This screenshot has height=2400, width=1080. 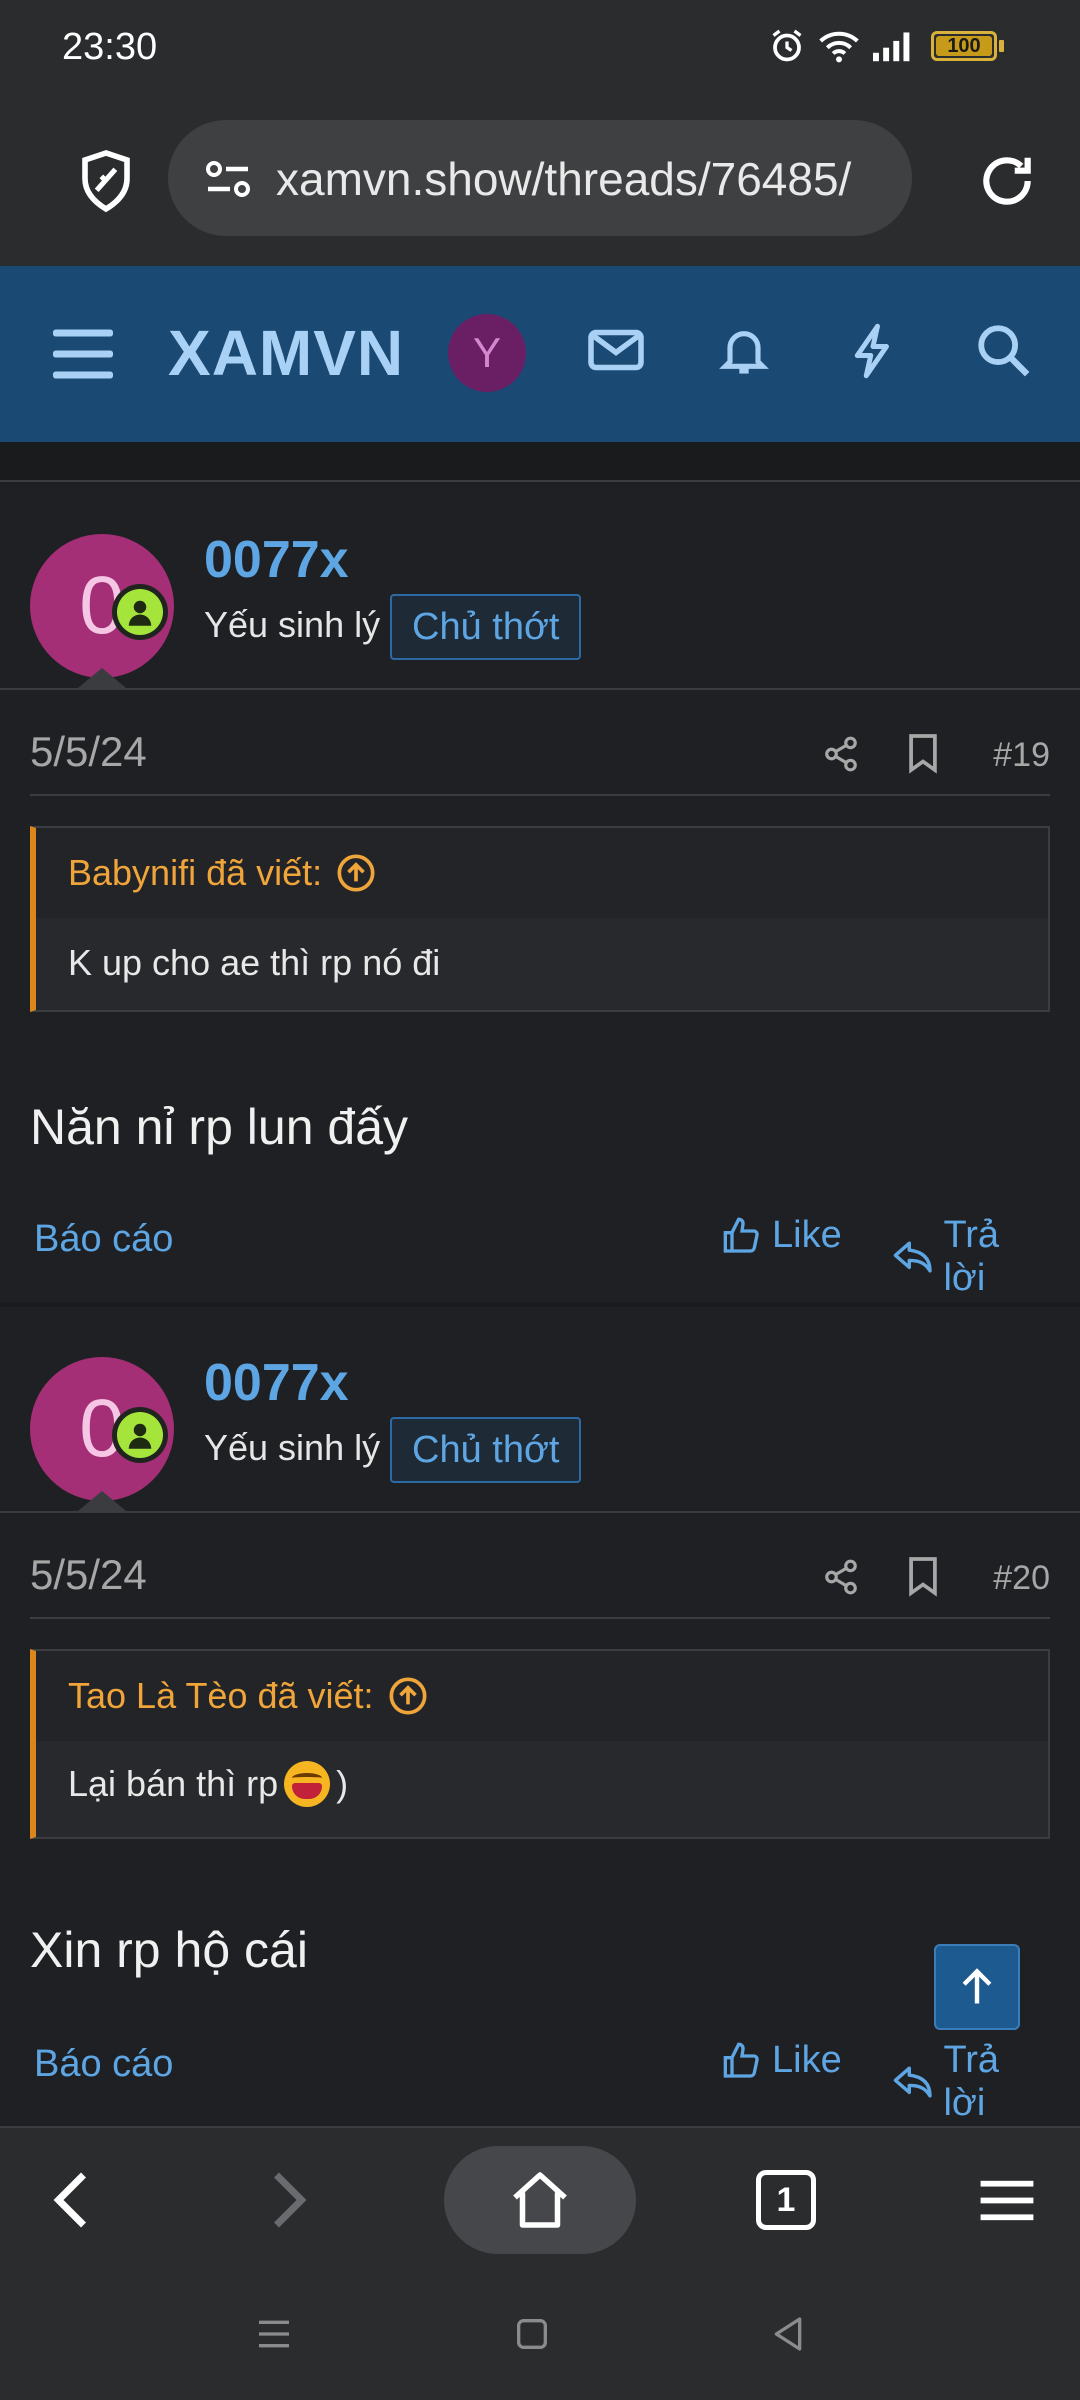 What do you see at coordinates (254, 962) in the screenshot?
I see `quote-text-content: K up cho ae thì rp nó đi` at bounding box center [254, 962].